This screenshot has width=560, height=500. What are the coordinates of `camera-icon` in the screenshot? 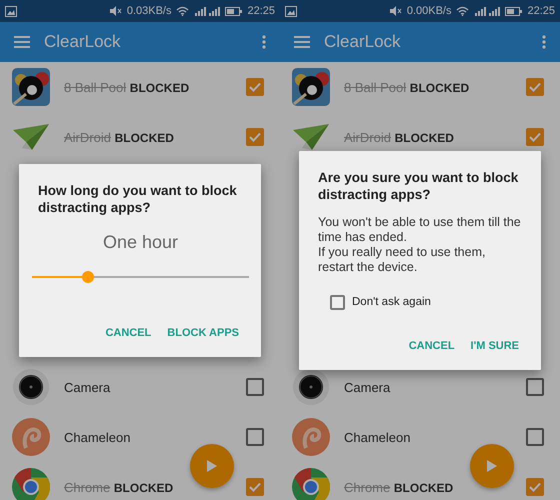 It's located at (31, 387).